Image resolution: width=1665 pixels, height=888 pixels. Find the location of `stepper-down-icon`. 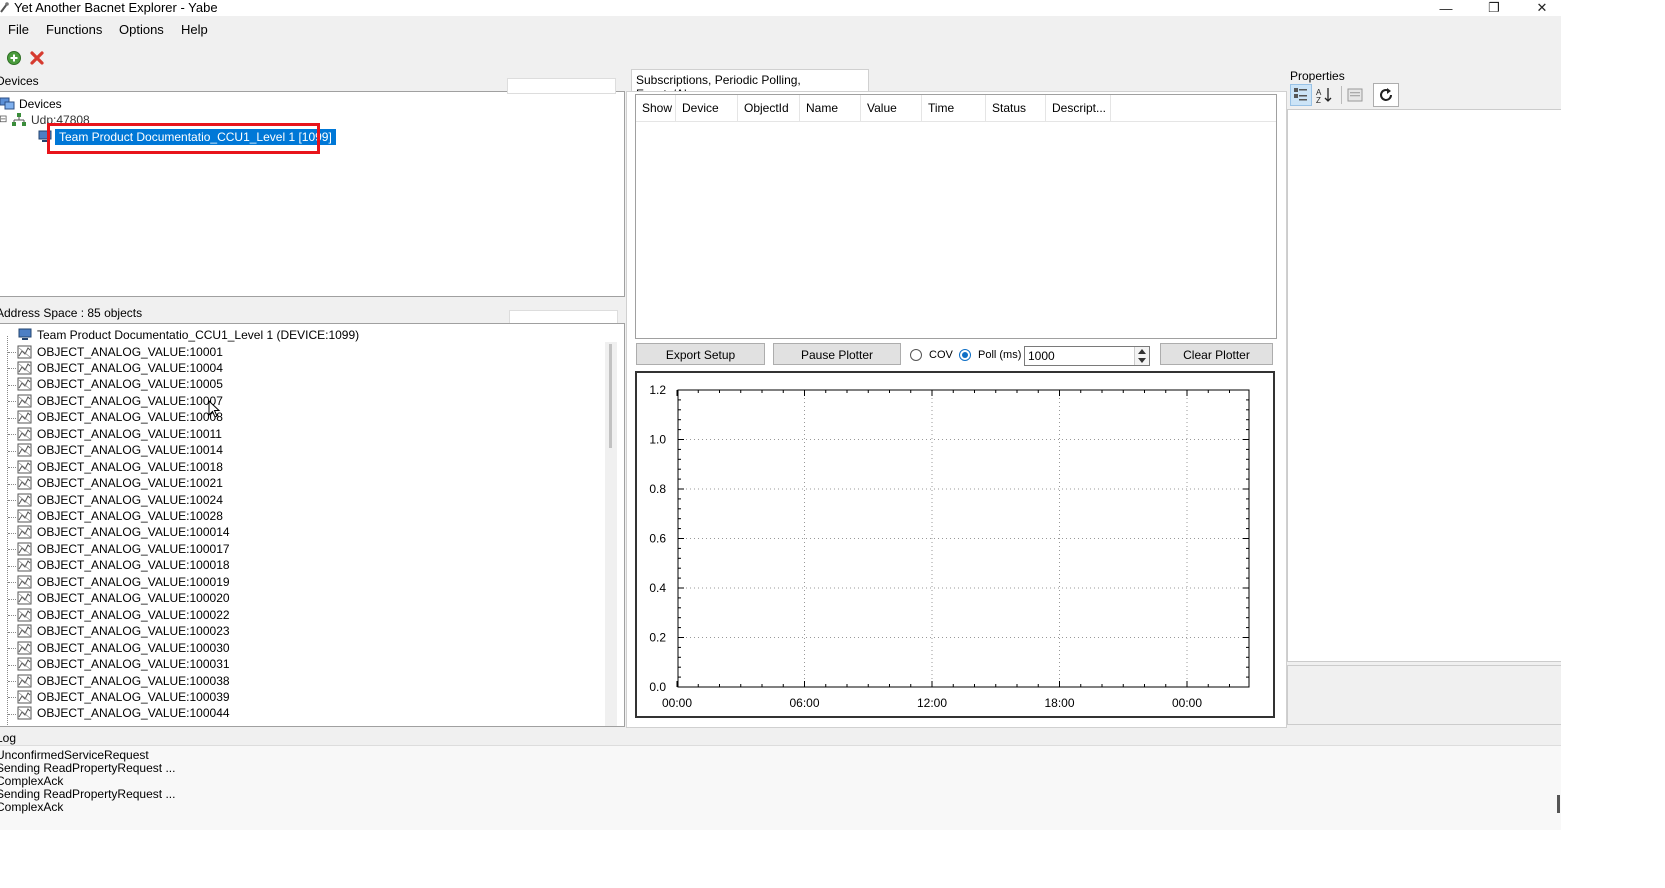

stepper-down-icon is located at coordinates (1142, 360).